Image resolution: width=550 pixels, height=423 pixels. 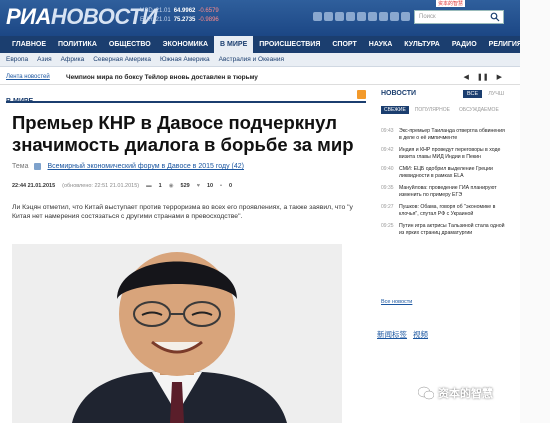 What do you see at coordinates (395, 110) in the screenshot?
I see `tab-fresh: СВЕЖИЕ` at bounding box center [395, 110].